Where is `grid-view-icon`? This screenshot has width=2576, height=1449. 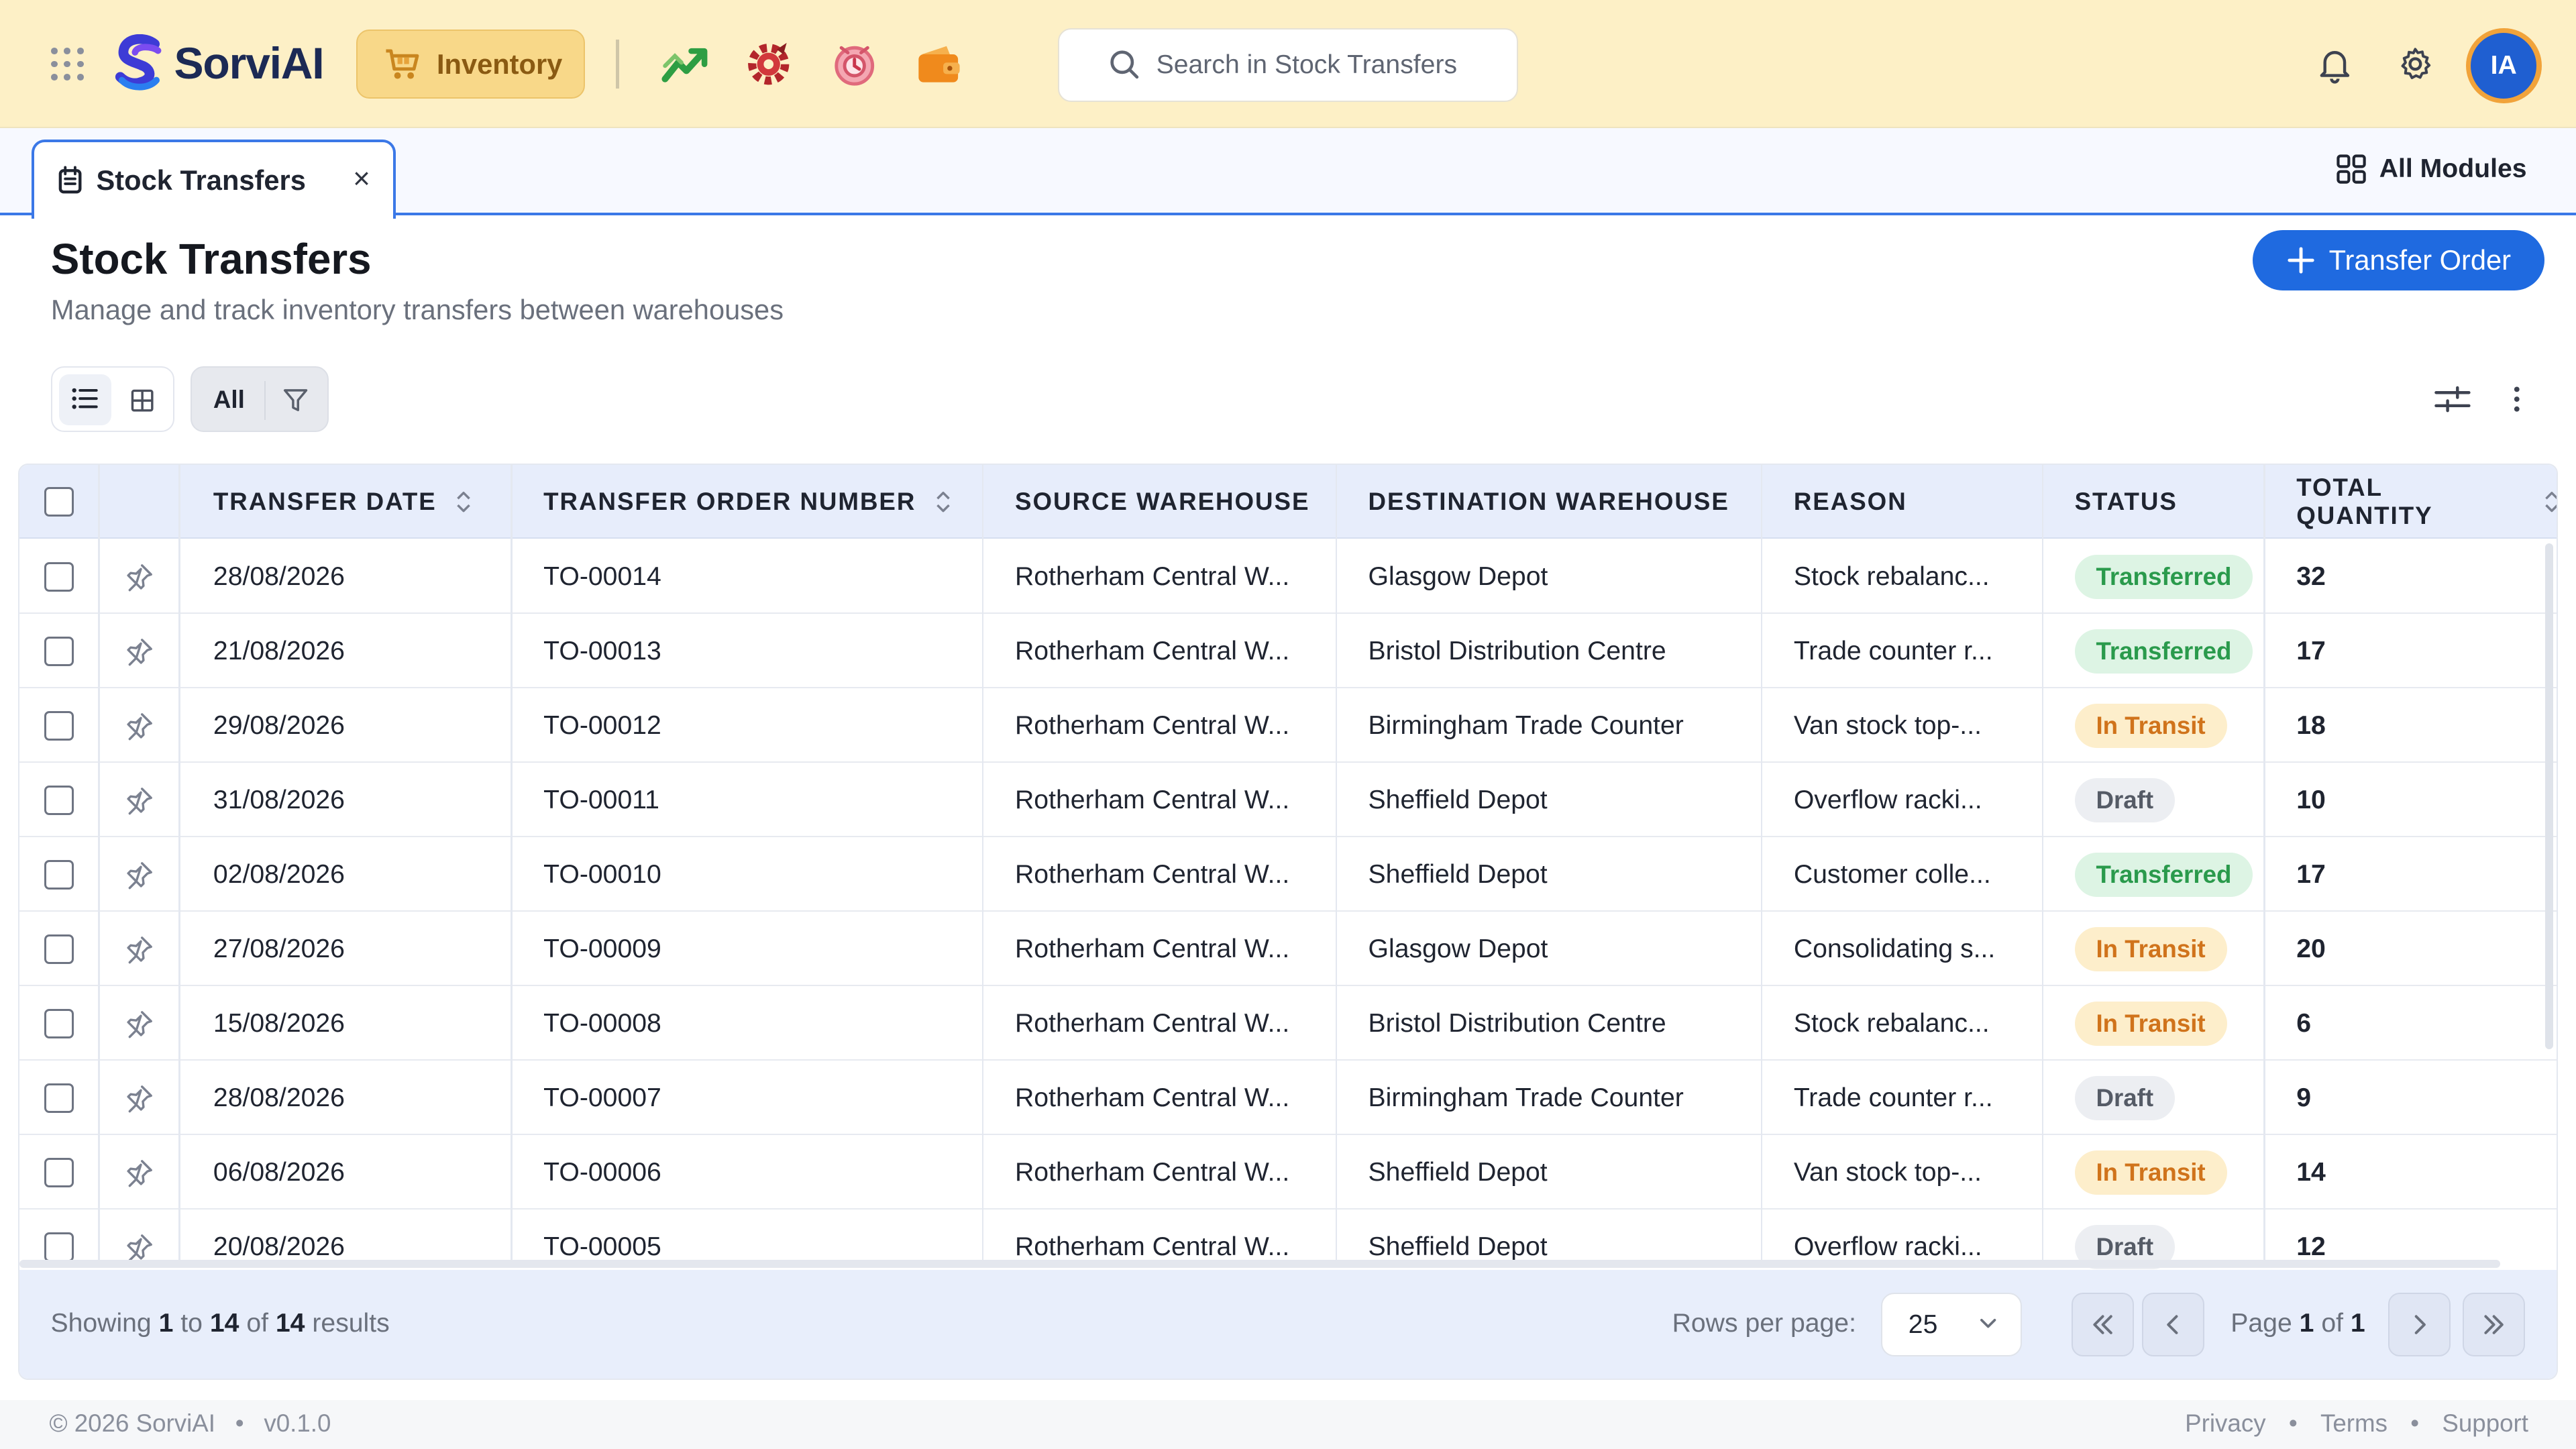
grid-view-icon is located at coordinates (142, 400).